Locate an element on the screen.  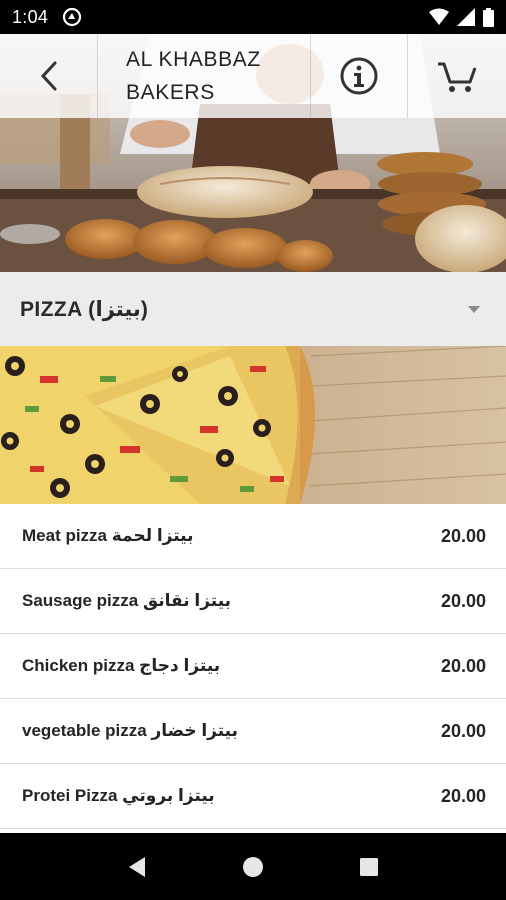
wifi-icon is located at coordinates (439, 16).